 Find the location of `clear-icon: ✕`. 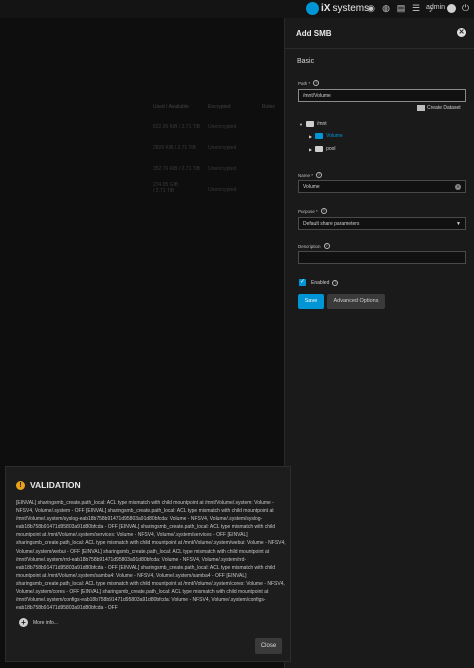

clear-icon: ✕ is located at coordinates (458, 187).